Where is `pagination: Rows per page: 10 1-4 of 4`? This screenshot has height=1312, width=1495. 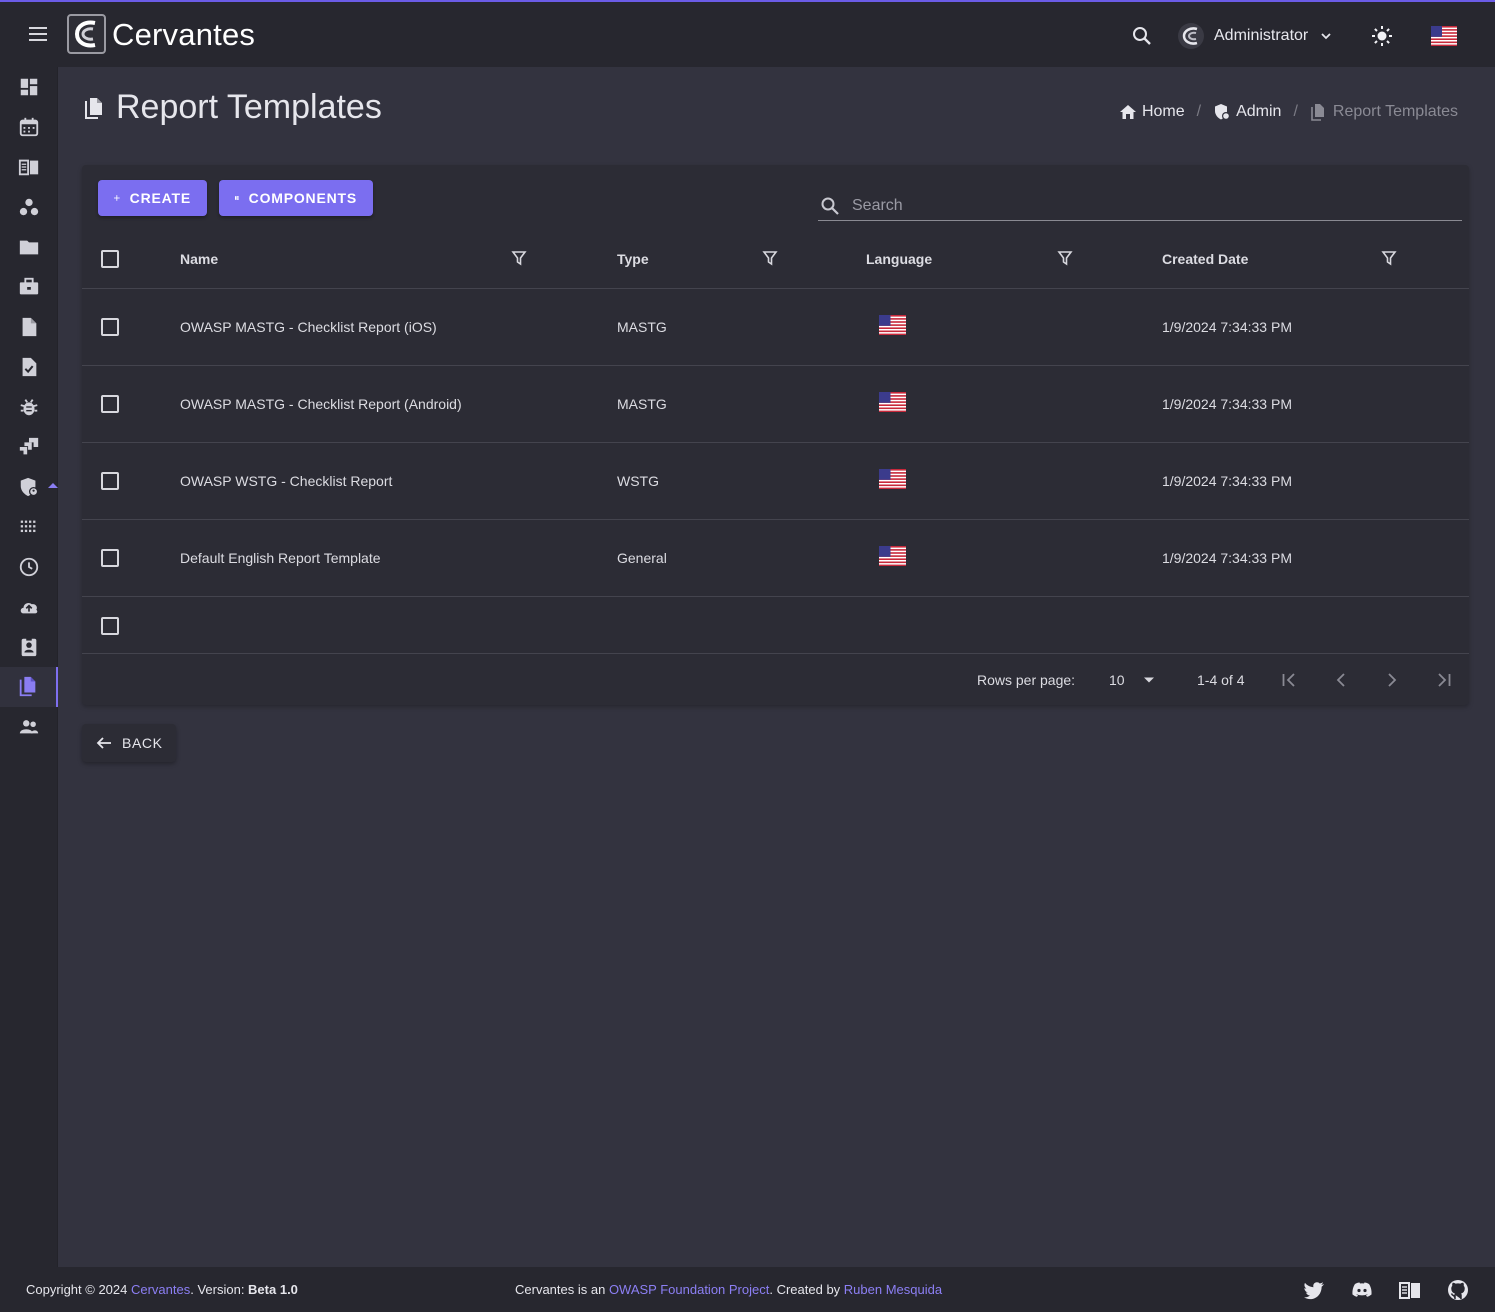 pagination: Rows per page: 10 1-4 of 4 is located at coordinates (775, 680).